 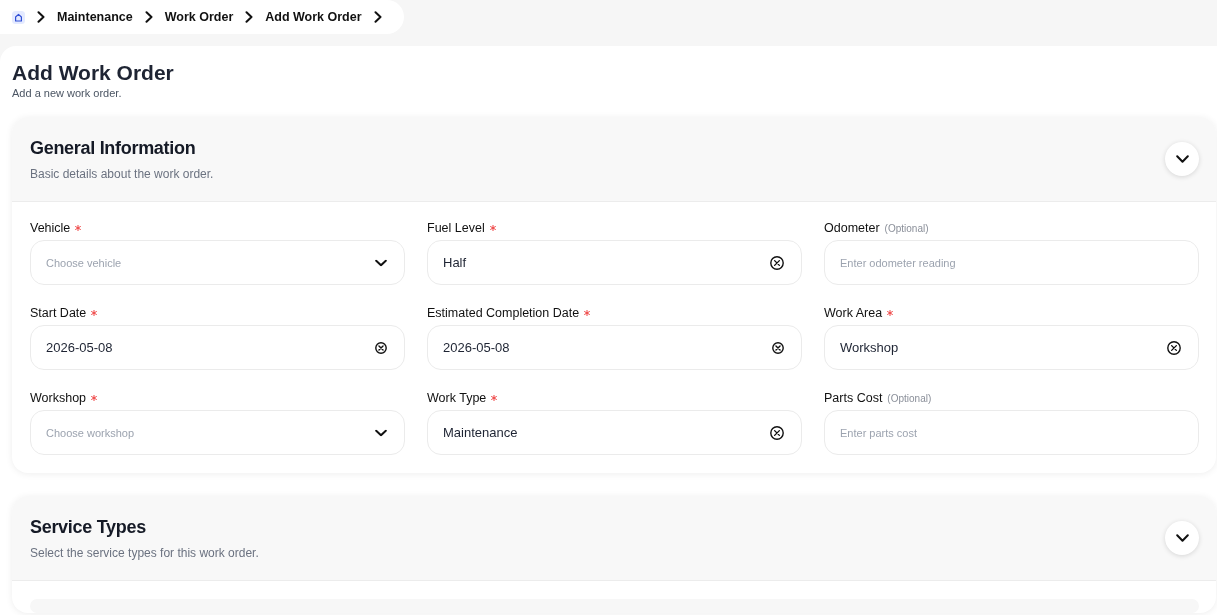 What do you see at coordinates (88, 526) in the screenshot?
I see `section-title: Service Types` at bounding box center [88, 526].